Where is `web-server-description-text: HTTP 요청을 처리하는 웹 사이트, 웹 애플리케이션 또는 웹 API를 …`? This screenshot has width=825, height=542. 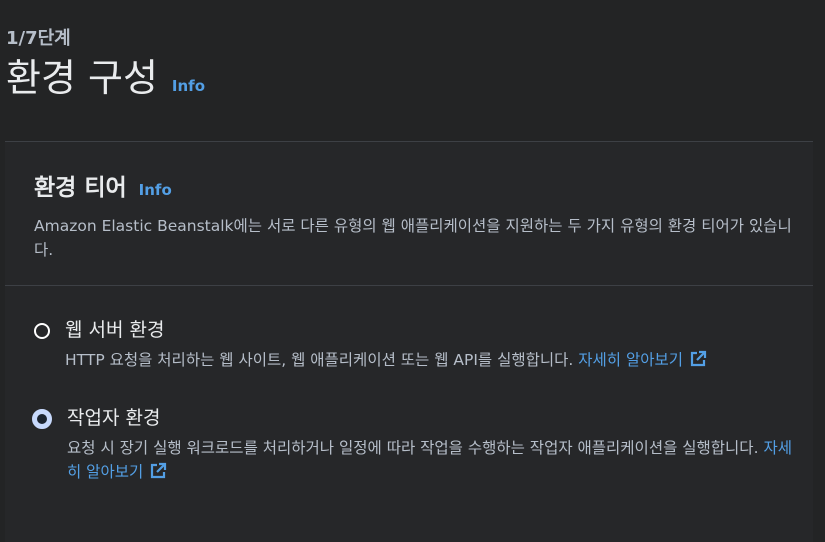 web-server-description-text: HTTP 요청을 처리하는 웹 사이트, 웹 애플리케이션 또는 웹 API를 … is located at coordinates (319, 360).